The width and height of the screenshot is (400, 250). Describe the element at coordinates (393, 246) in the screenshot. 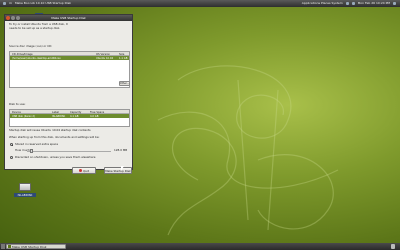

I see `trash-icon` at that location.